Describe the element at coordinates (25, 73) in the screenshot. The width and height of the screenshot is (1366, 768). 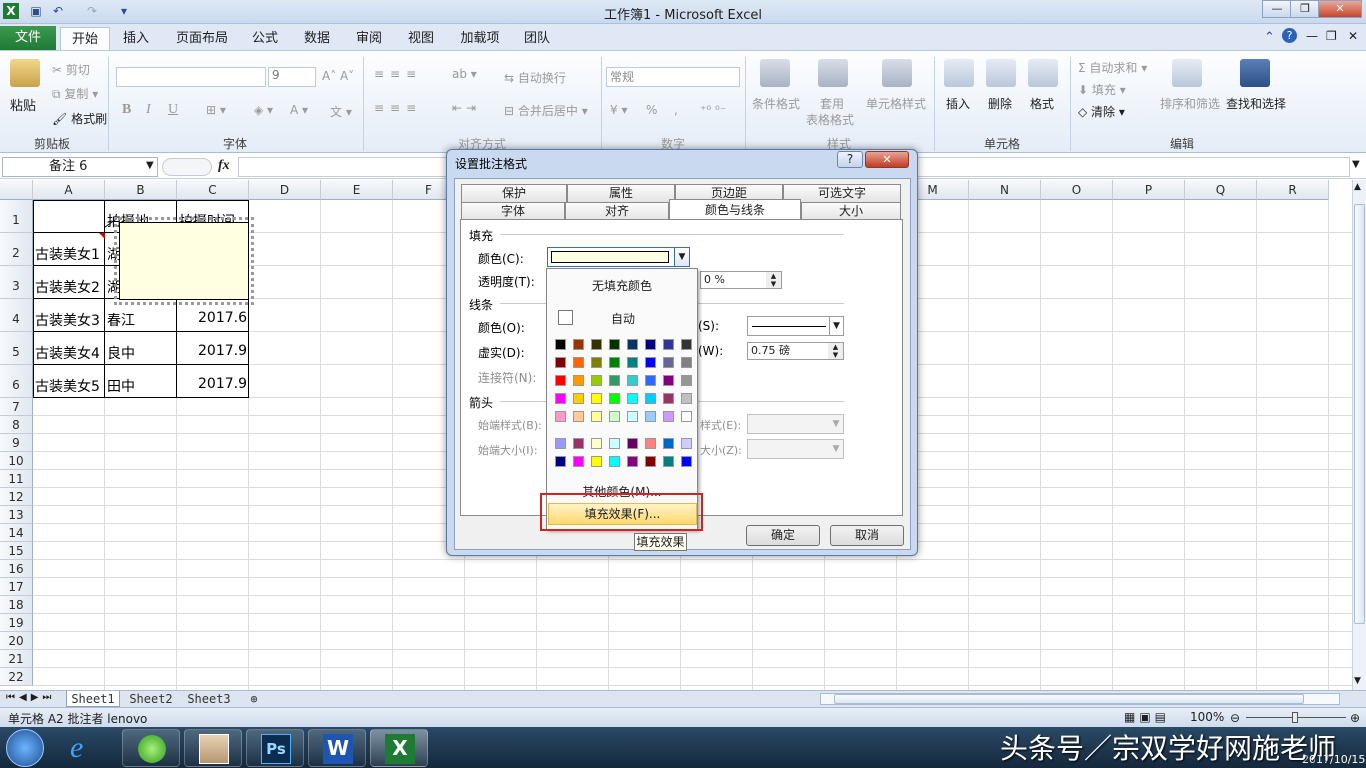
I see `paste-icon` at that location.